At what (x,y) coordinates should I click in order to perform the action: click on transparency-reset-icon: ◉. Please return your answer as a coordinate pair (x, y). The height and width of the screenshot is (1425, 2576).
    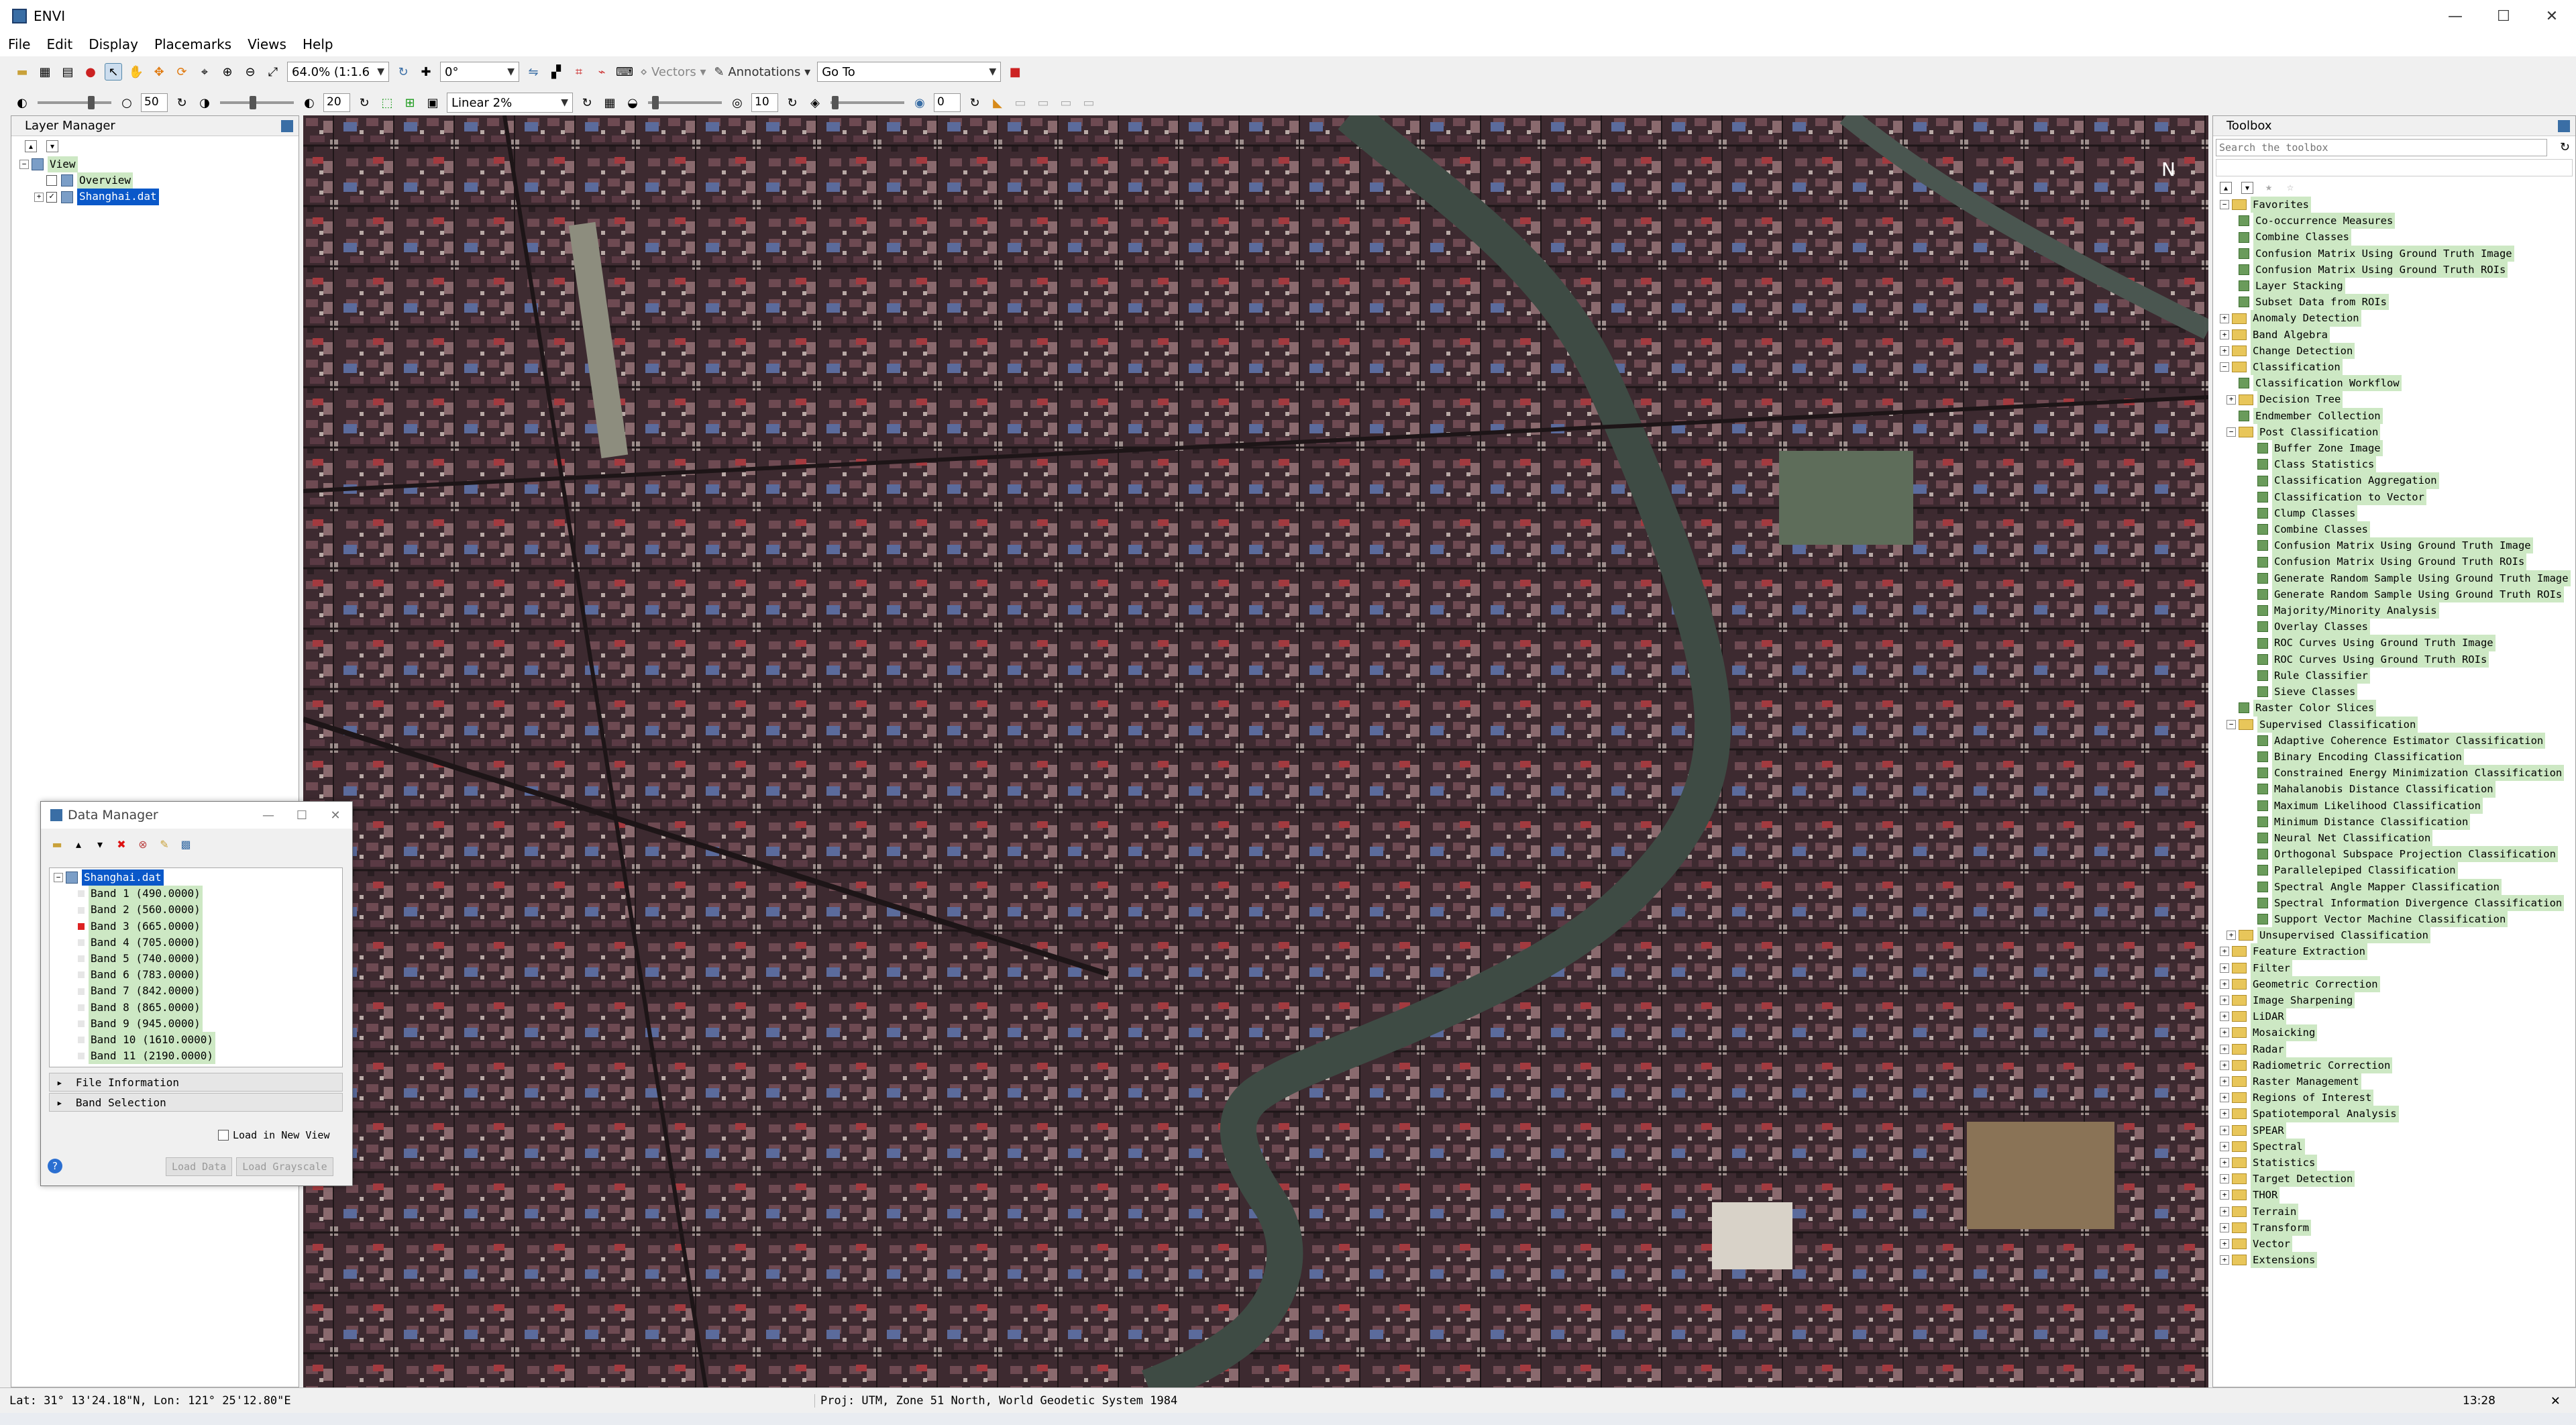
    Looking at the image, I should click on (919, 102).